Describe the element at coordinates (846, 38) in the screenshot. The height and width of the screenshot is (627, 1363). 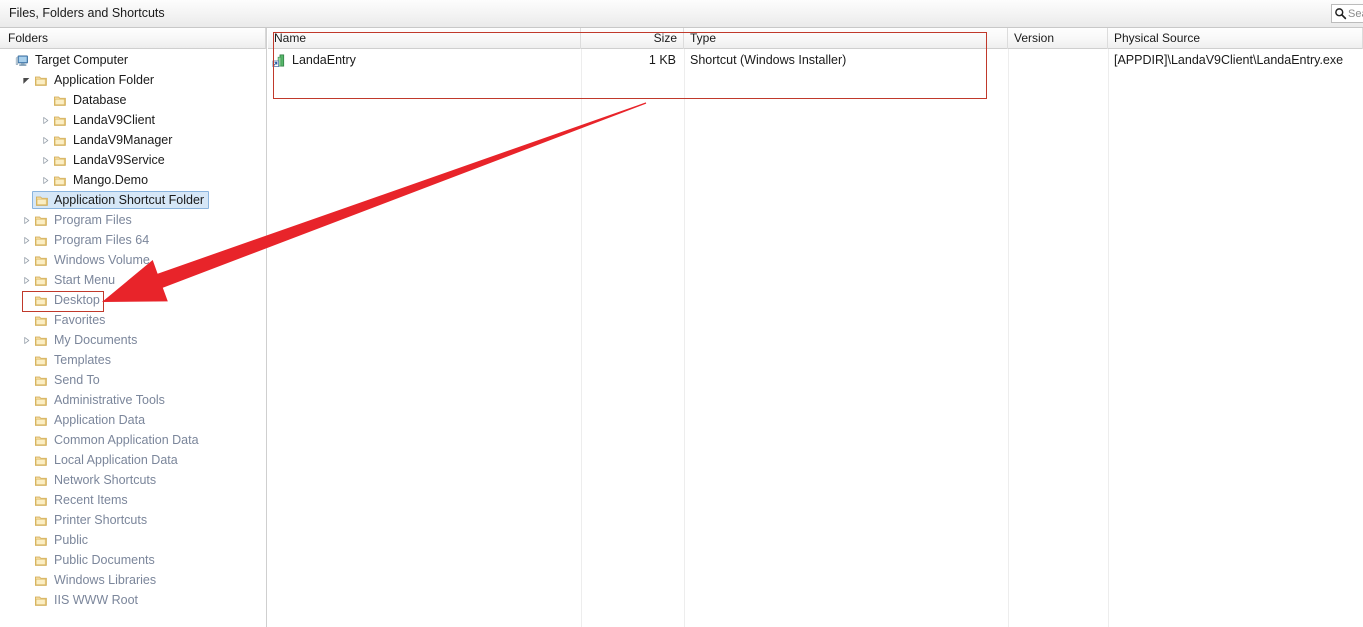
I see `column-header-type: Type` at that location.